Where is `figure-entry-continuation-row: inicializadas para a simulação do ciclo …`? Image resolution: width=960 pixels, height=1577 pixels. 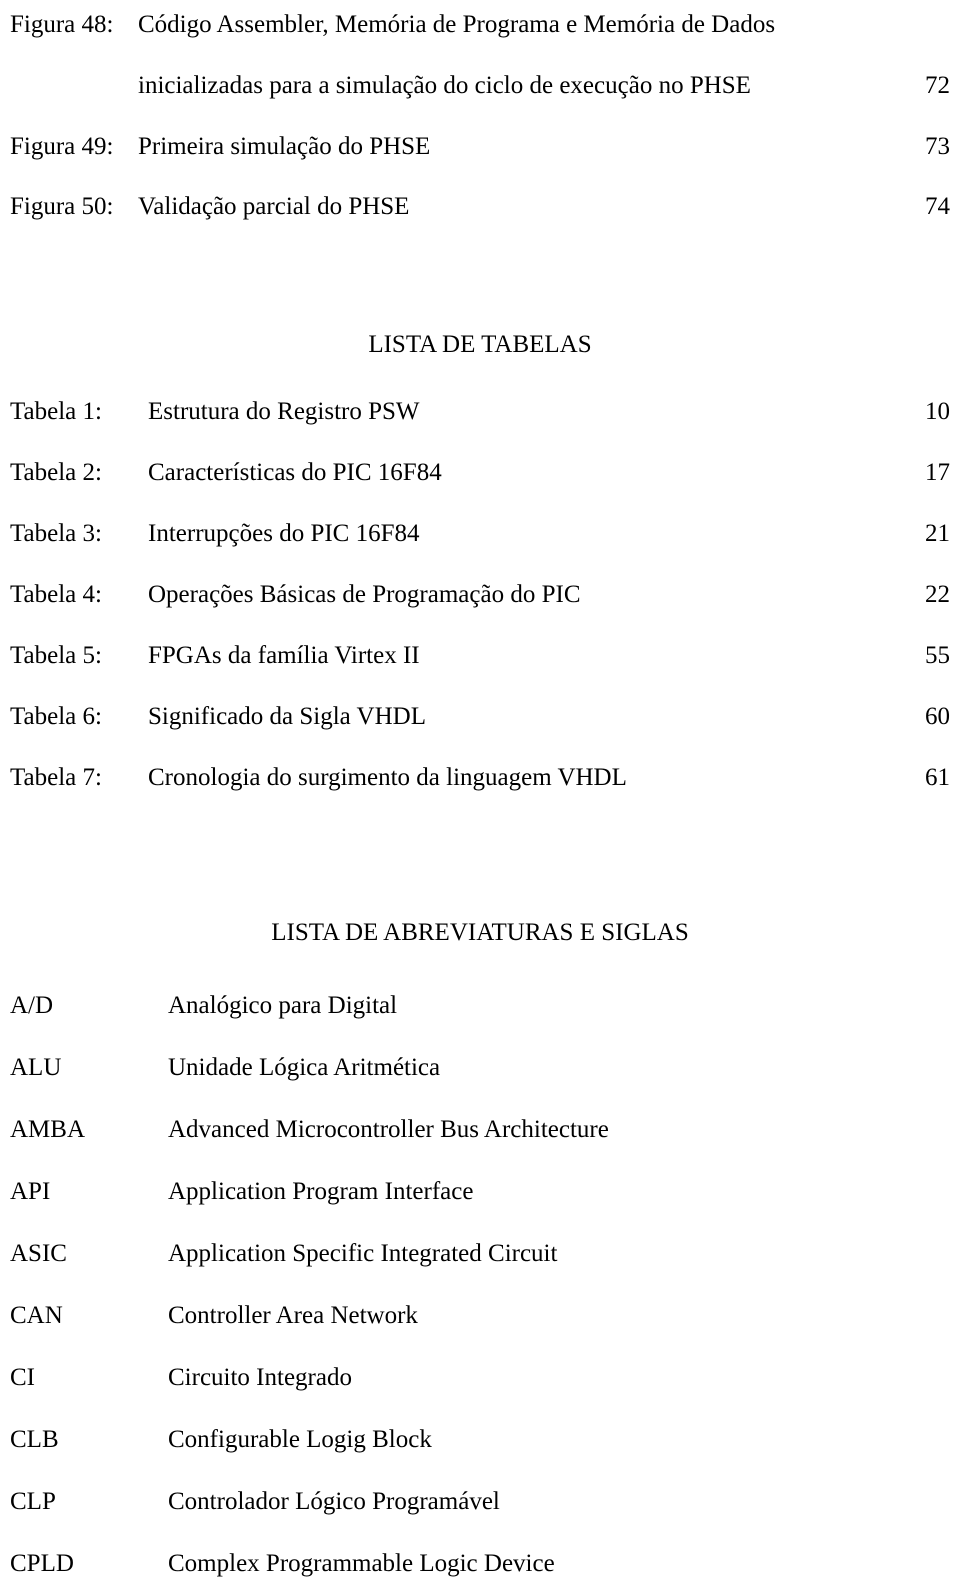 figure-entry-continuation-row: inicializadas para a simulação do ciclo … is located at coordinates (480, 85).